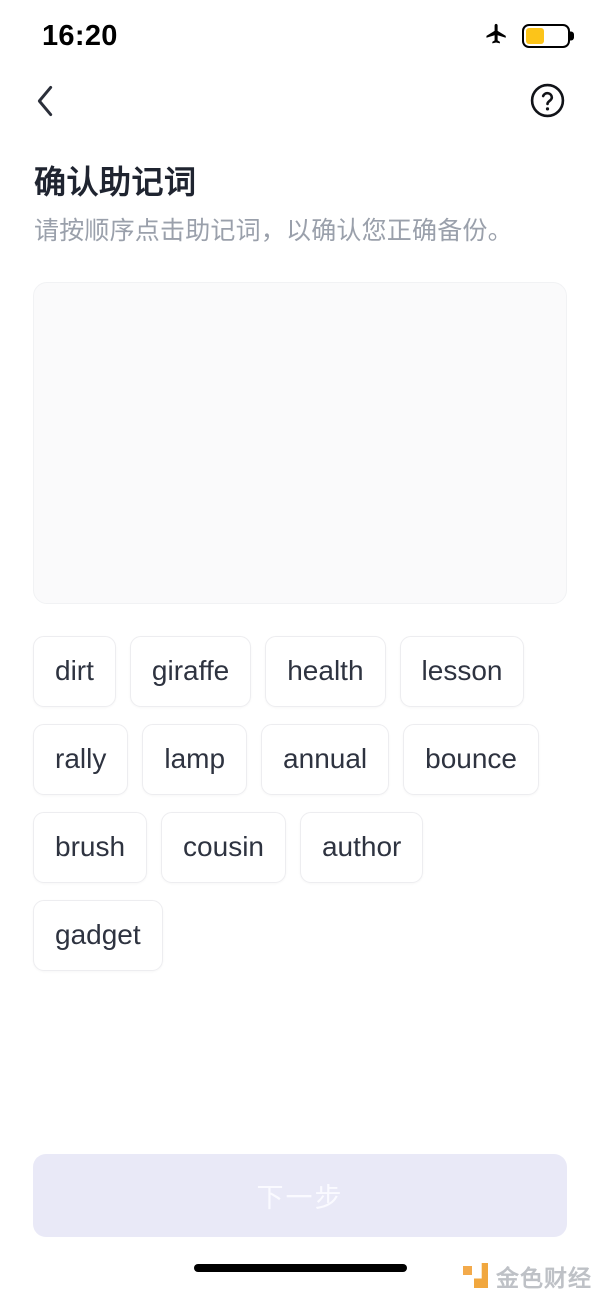 The image size is (600, 1299). What do you see at coordinates (195, 759) in the screenshot?
I see `word-chip: lamp` at bounding box center [195, 759].